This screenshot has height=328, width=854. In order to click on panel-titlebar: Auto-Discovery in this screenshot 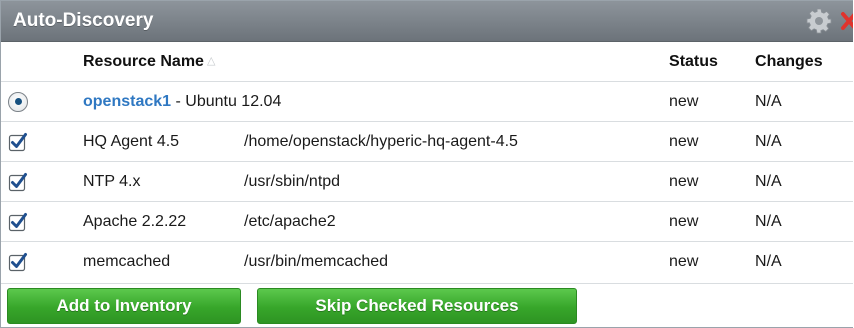, I will do `click(427, 21)`.